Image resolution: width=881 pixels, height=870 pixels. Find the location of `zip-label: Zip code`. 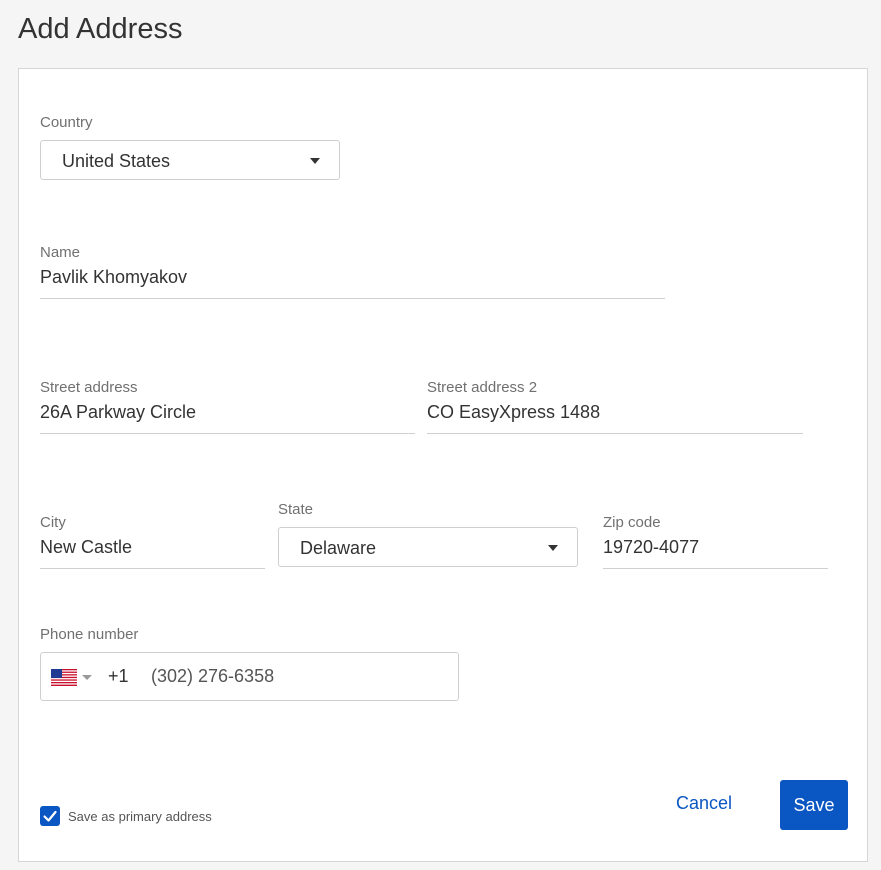

zip-label: Zip code is located at coordinates (632, 522).